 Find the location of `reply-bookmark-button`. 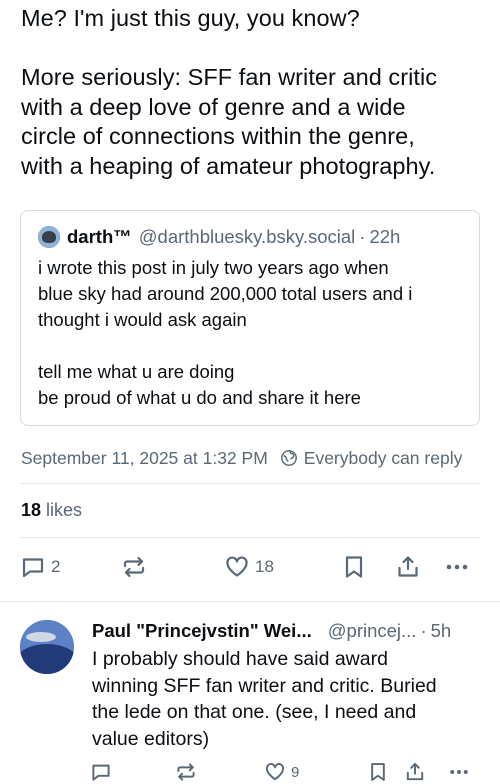

reply-bookmark-button is located at coordinates (378, 772).